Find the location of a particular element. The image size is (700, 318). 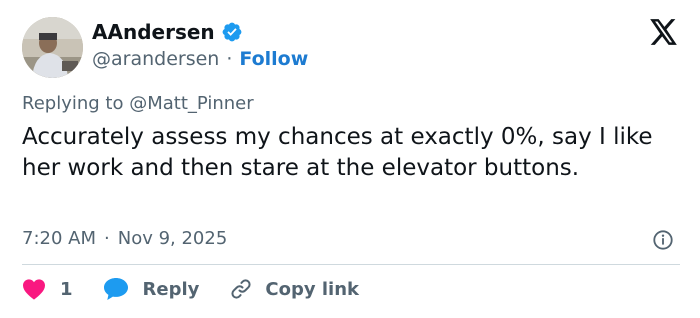

copy-link-button: Copy link is located at coordinates (294, 289).